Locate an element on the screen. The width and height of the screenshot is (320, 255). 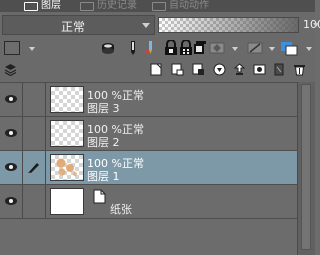
tab-layers: 图层 is located at coordinates (42, 6).